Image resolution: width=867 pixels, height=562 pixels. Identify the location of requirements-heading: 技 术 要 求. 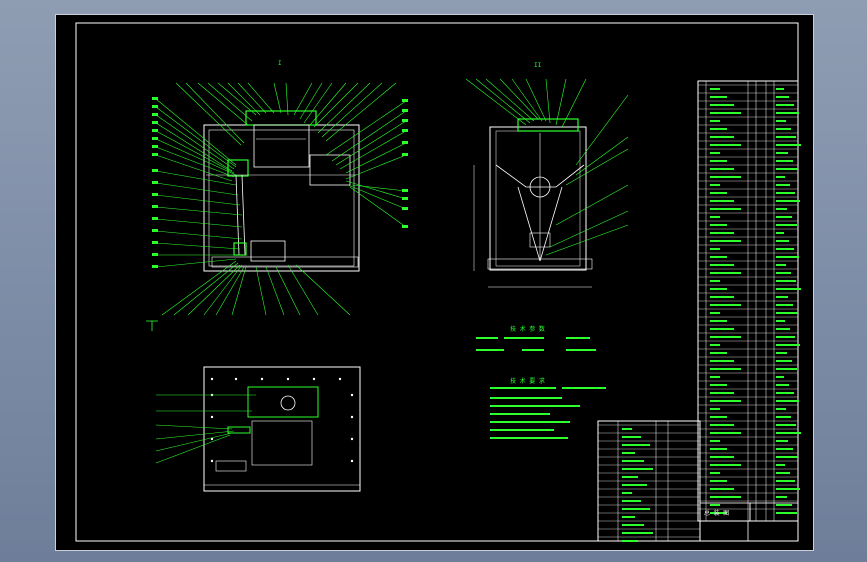
(527, 381).